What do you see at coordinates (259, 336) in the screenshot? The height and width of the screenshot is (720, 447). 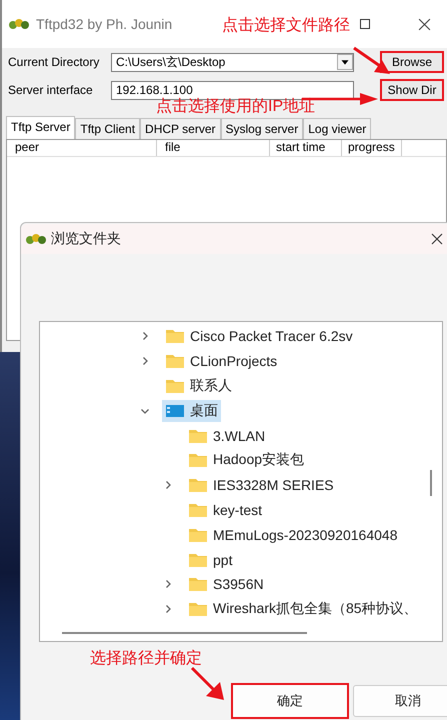 I see `tree-item: Cisco Packet Tracer 6.2sv` at bounding box center [259, 336].